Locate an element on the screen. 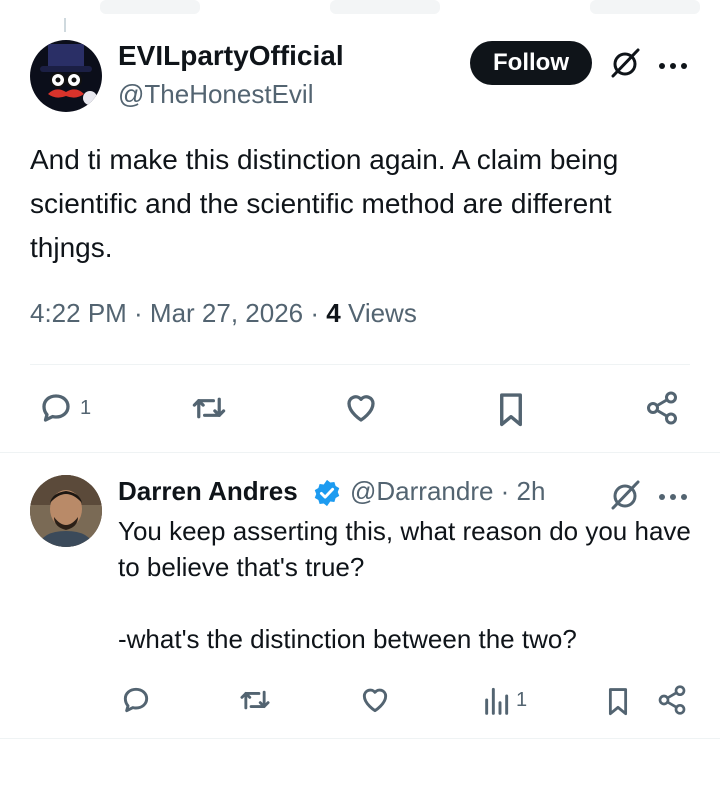 This screenshot has width=720, height=793. views-button: 1 is located at coordinates (504, 700).